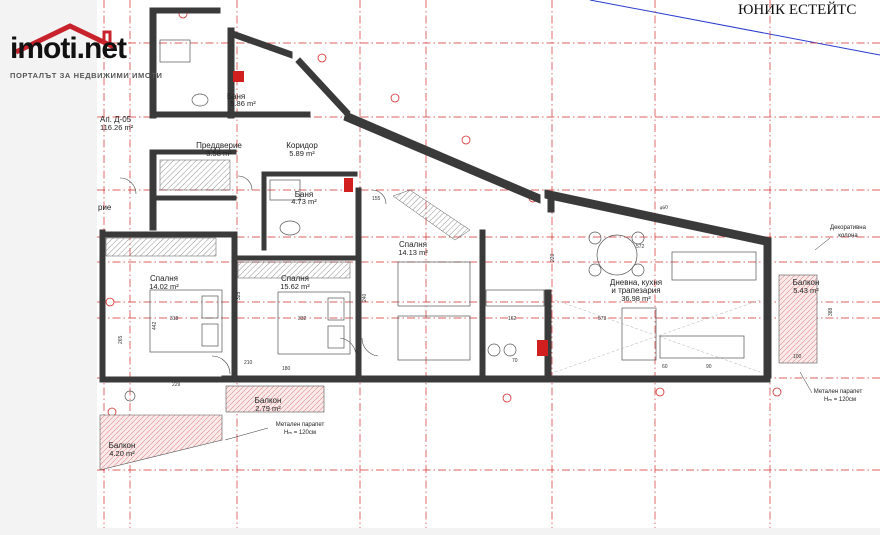 Image resolution: width=880 pixels, height=535 pixels. What do you see at coordinates (246, 434) in the screenshot?
I see `parapet-leader-a` at bounding box center [246, 434].